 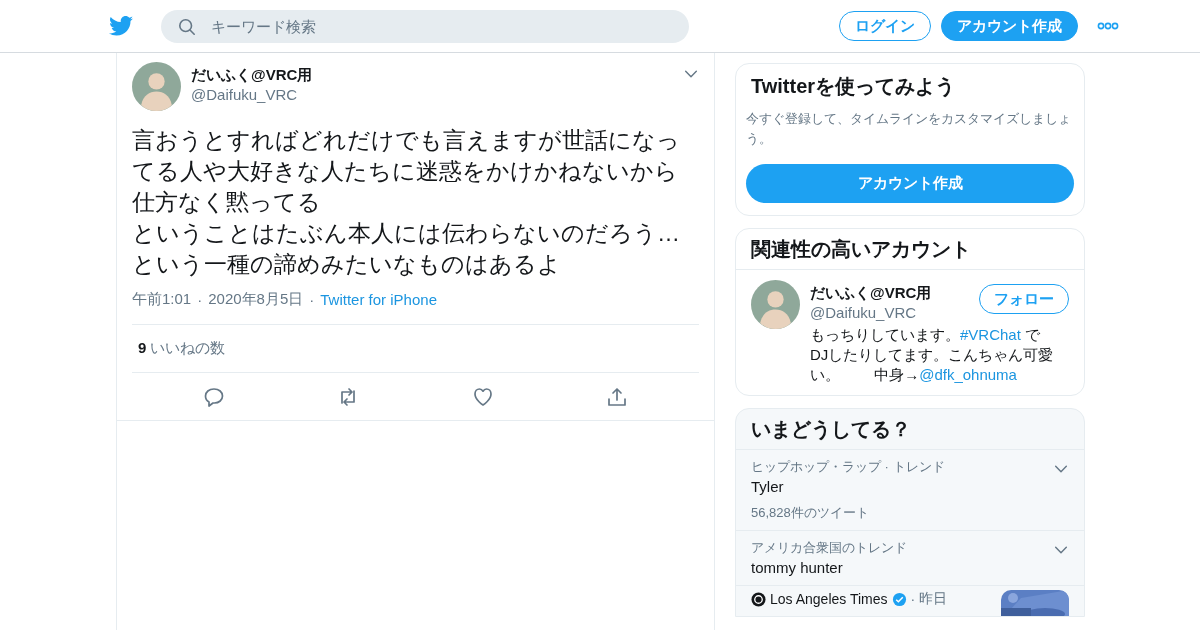 I want to click on news-item: Los Angeles Times · 昨日, so click(x=910, y=601).